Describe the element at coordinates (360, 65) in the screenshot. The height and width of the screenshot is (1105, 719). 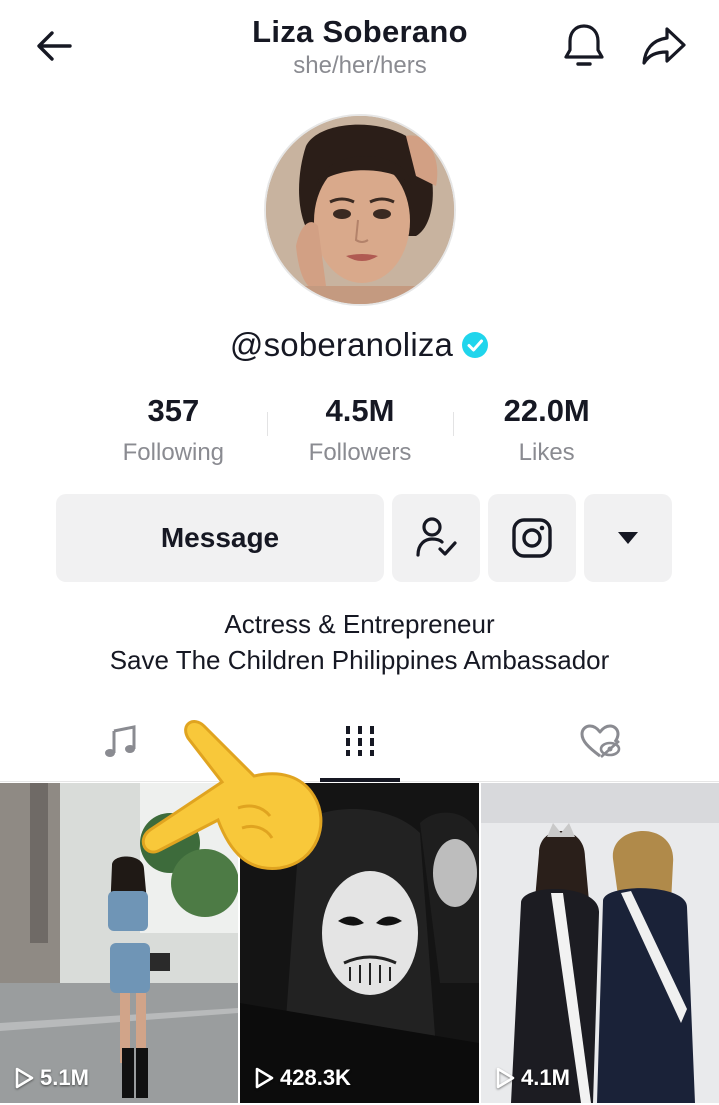
I see `pronouns: she/her/hers` at that location.